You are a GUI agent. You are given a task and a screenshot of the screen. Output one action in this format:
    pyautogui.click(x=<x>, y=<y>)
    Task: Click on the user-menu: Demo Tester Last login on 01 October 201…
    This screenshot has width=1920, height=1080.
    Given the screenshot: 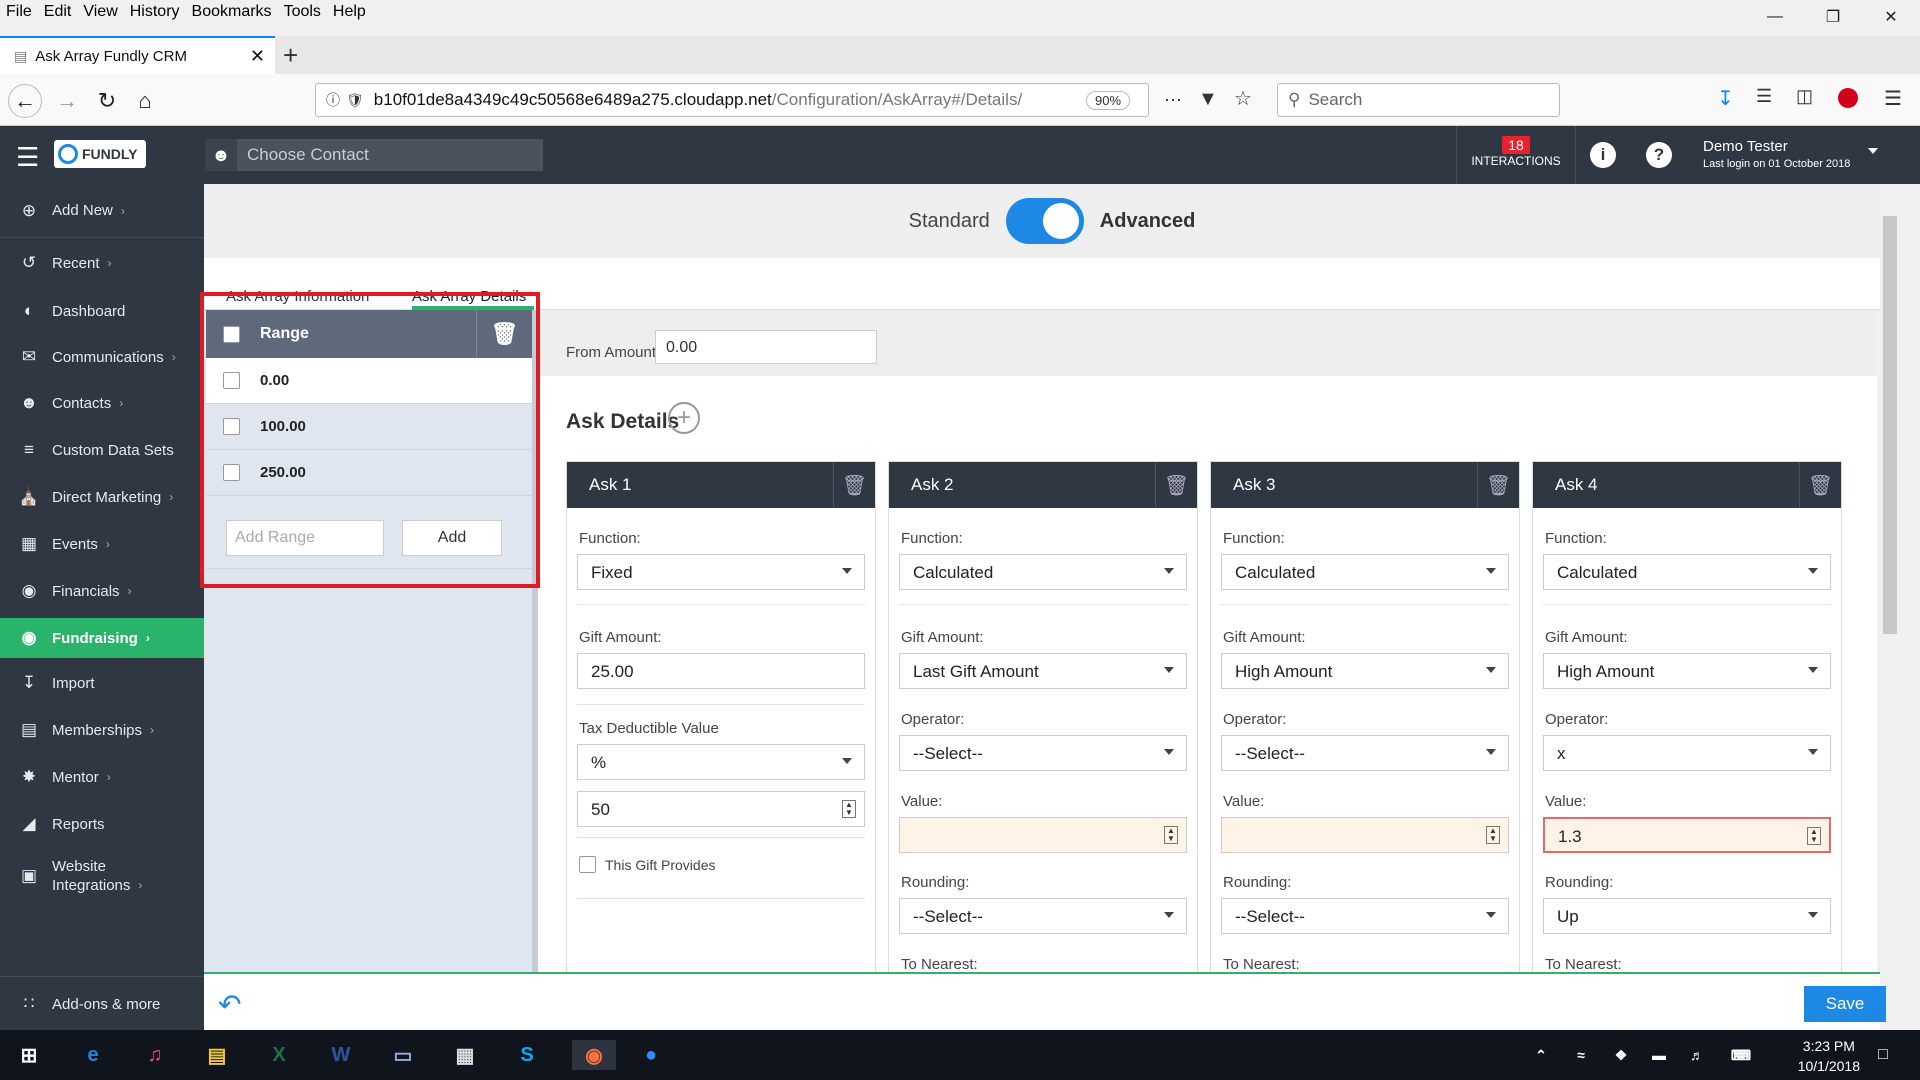 What is the action you would take?
    pyautogui.click(x=1776, y=154)
    